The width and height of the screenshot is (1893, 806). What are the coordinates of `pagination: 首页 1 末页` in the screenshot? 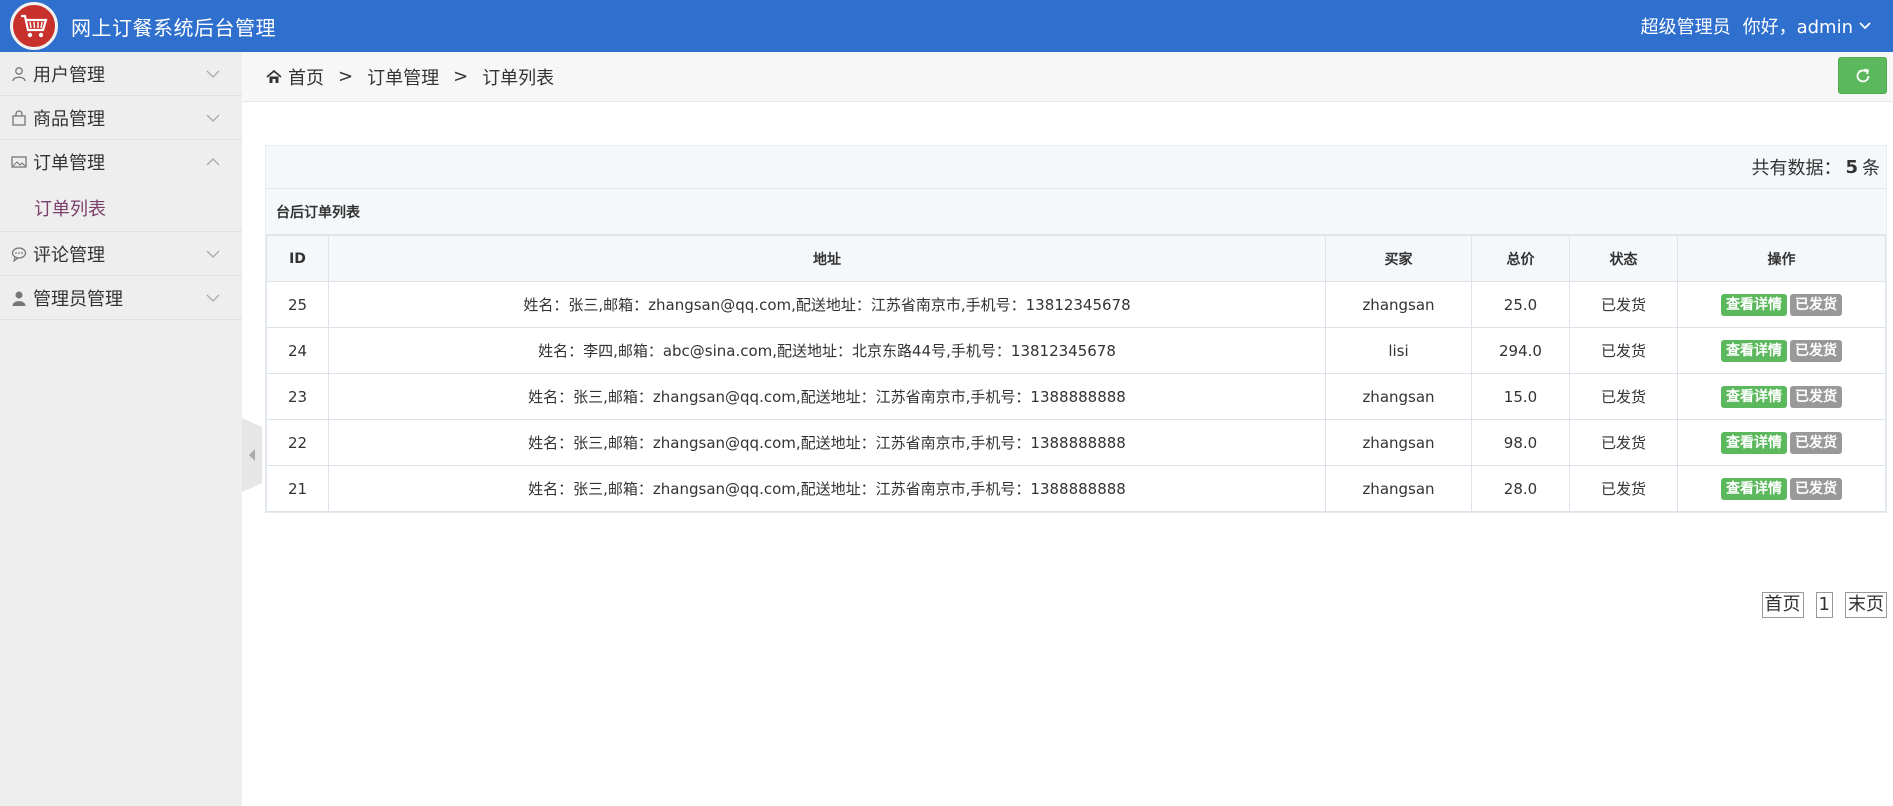 It's located at (1824, 605).